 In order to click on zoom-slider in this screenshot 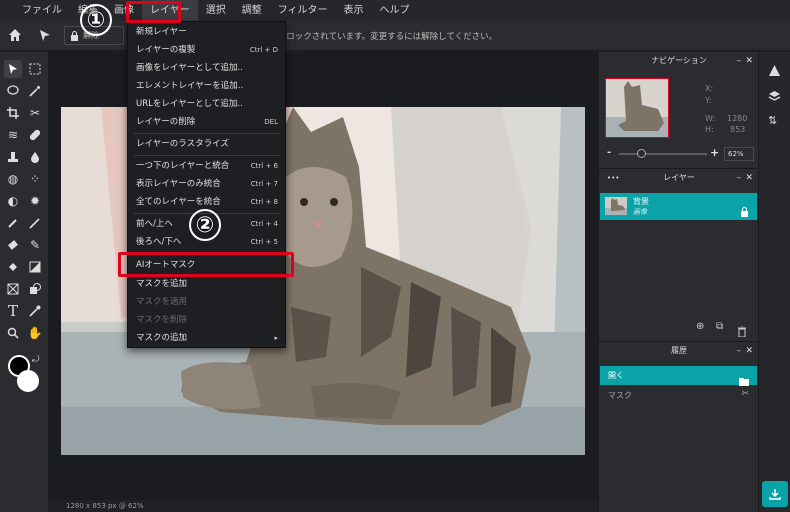, I will do `click(663, 153)`.